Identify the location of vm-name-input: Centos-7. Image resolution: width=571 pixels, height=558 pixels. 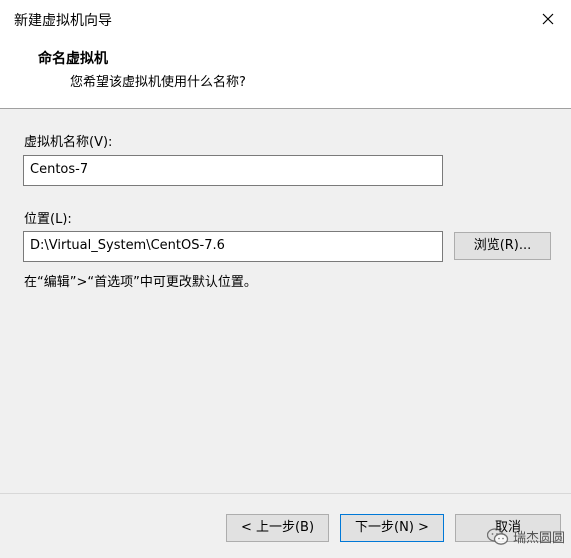
(233, 170).